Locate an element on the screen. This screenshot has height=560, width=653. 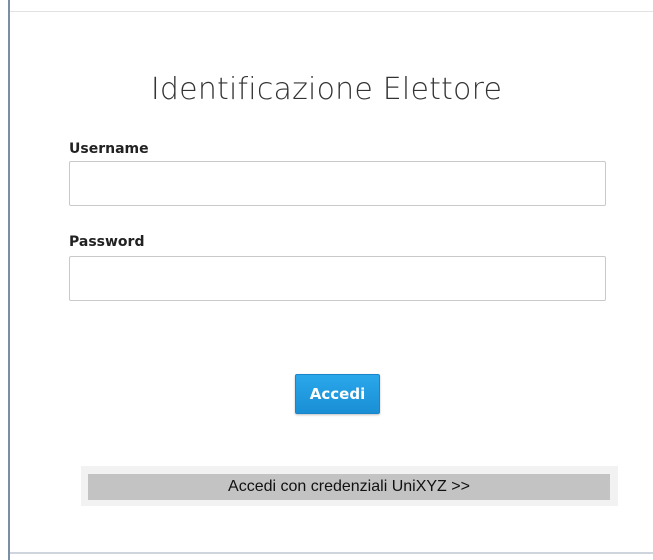
page-title: Identificazione Elettore is located at coordinates (326, 89).